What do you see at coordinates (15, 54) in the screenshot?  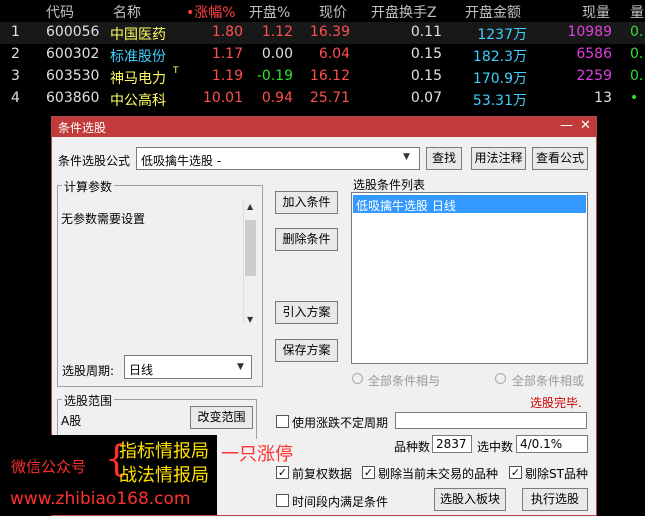 I see `row-index: 2` at bounding box center [15, 54].